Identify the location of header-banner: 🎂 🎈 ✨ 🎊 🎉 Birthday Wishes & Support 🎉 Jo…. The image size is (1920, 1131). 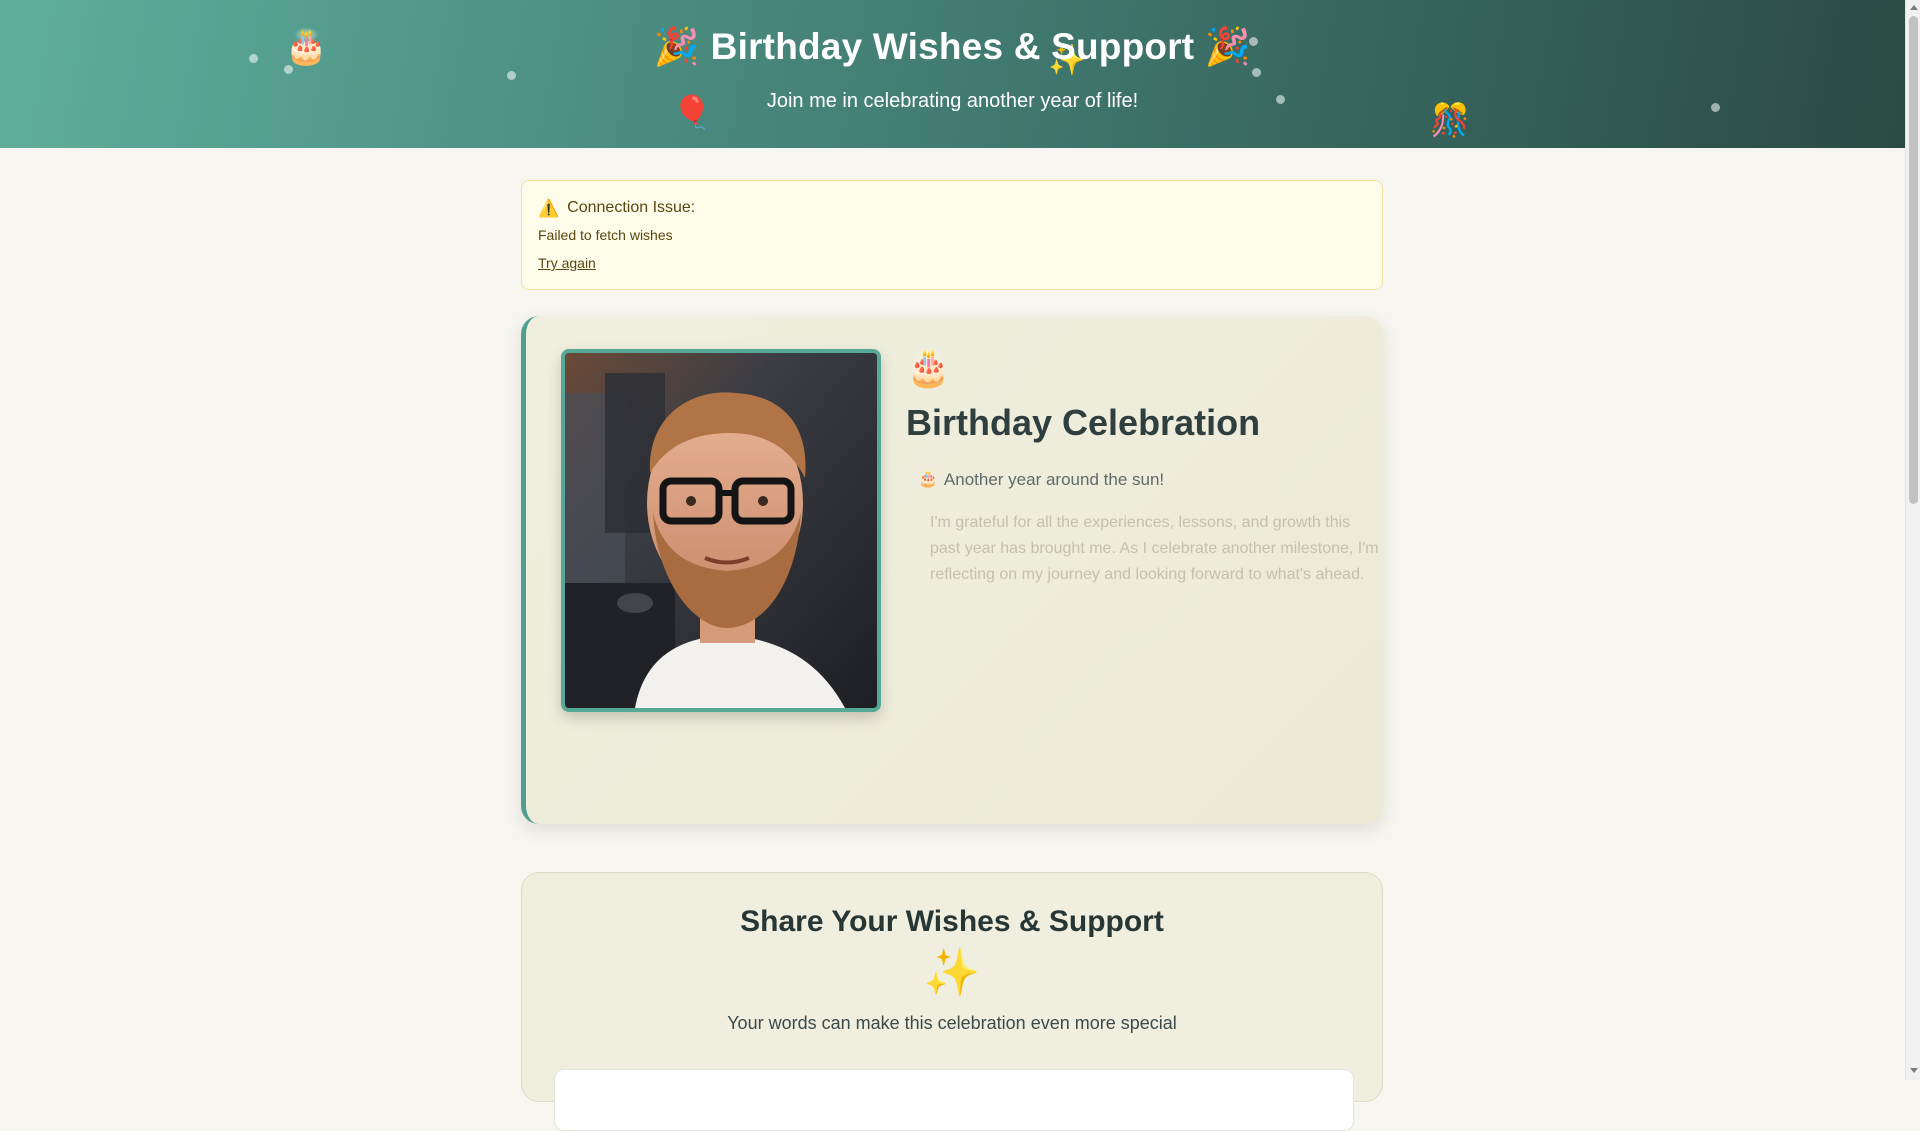
(952, 74).